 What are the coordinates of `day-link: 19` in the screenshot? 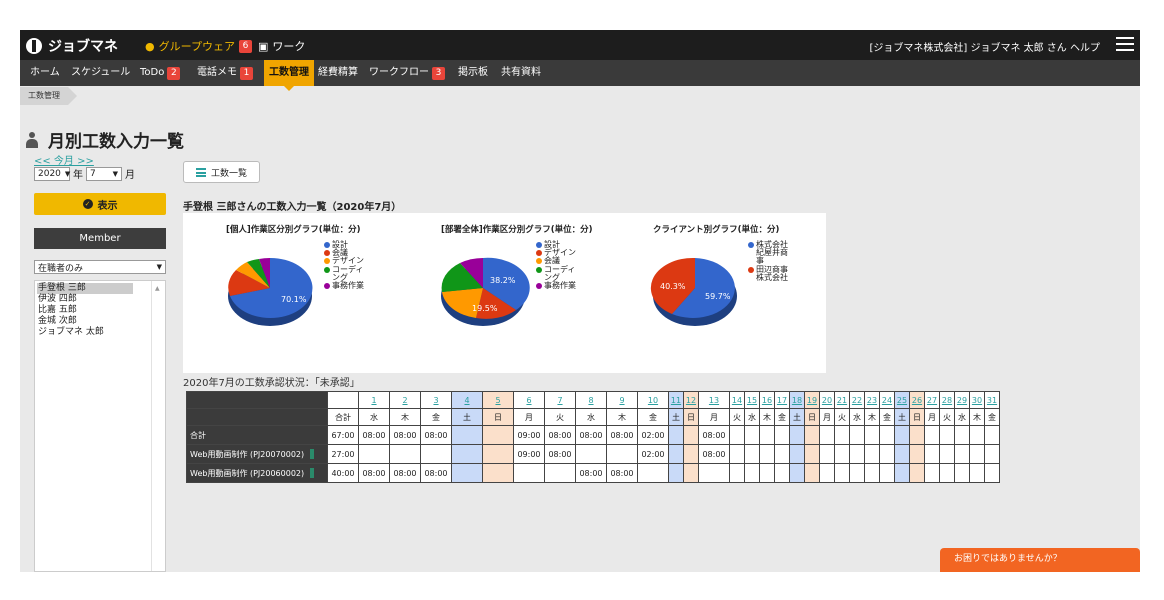 It's located at (812, 400).